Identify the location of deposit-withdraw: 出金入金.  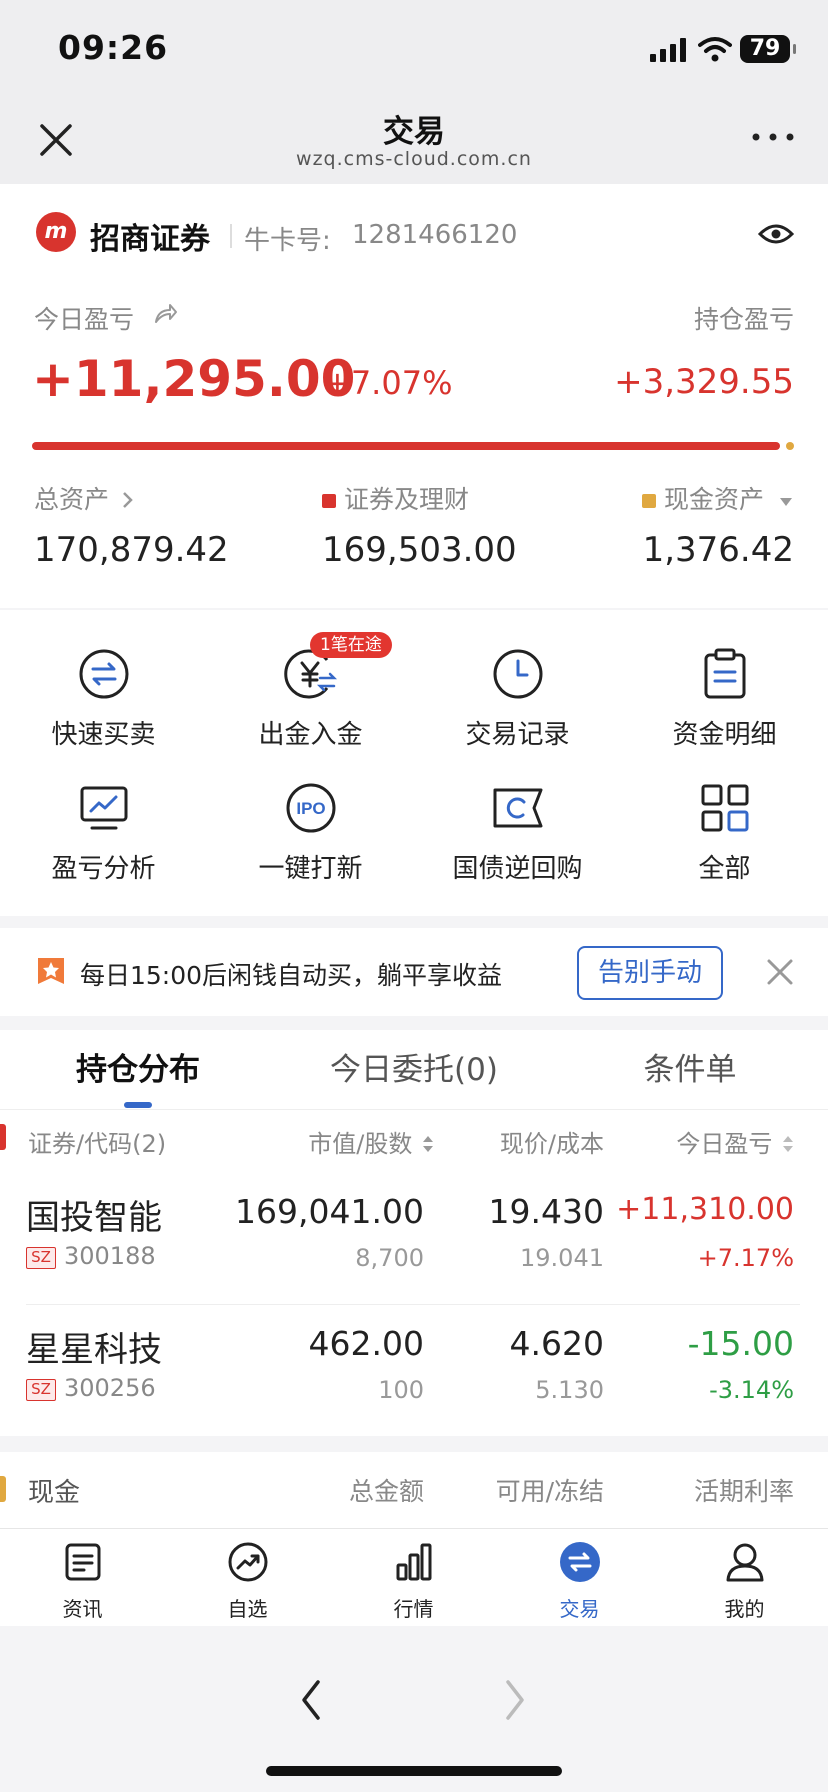
(310, 680).